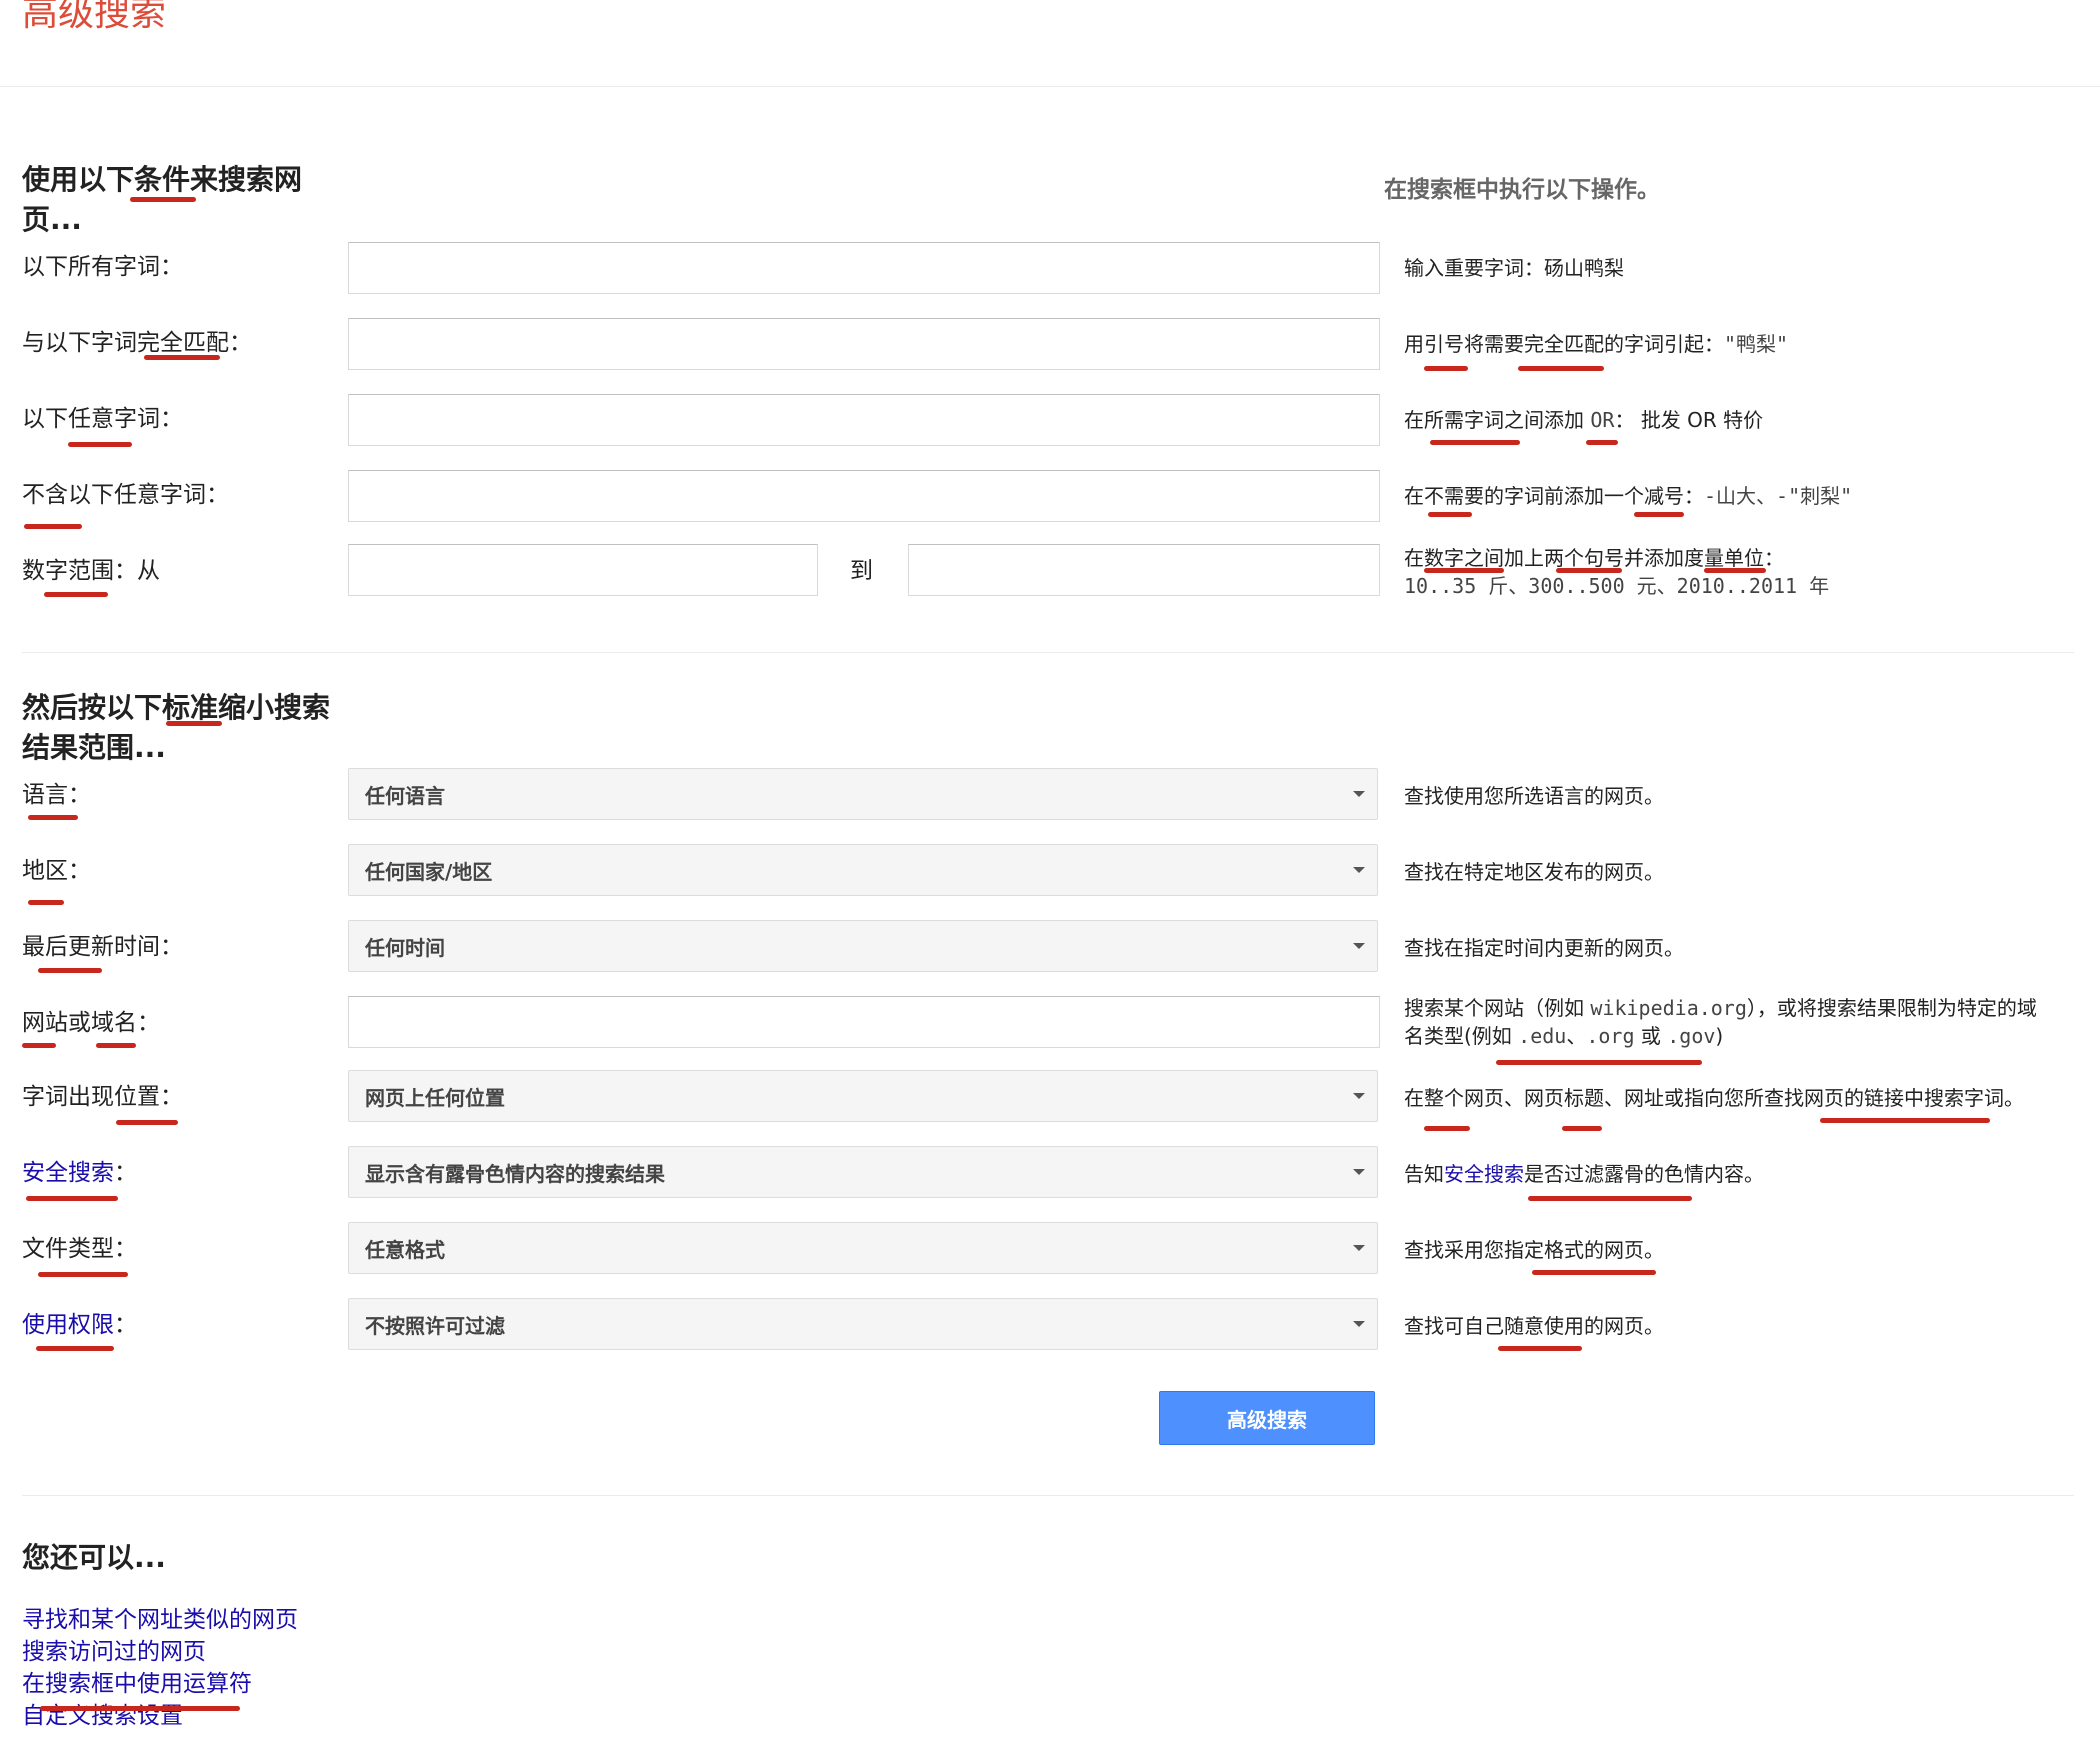 The width and height of the screenshot is (2100, 1746). I want to click on all-words-label: 以下所有字词：, so click(102, 267).